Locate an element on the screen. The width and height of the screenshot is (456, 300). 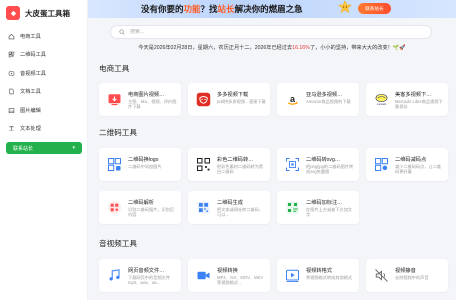
tool-card: a 亚马逊多视频… Amazon商品视频的下载 is located at coordinates (318, 99).